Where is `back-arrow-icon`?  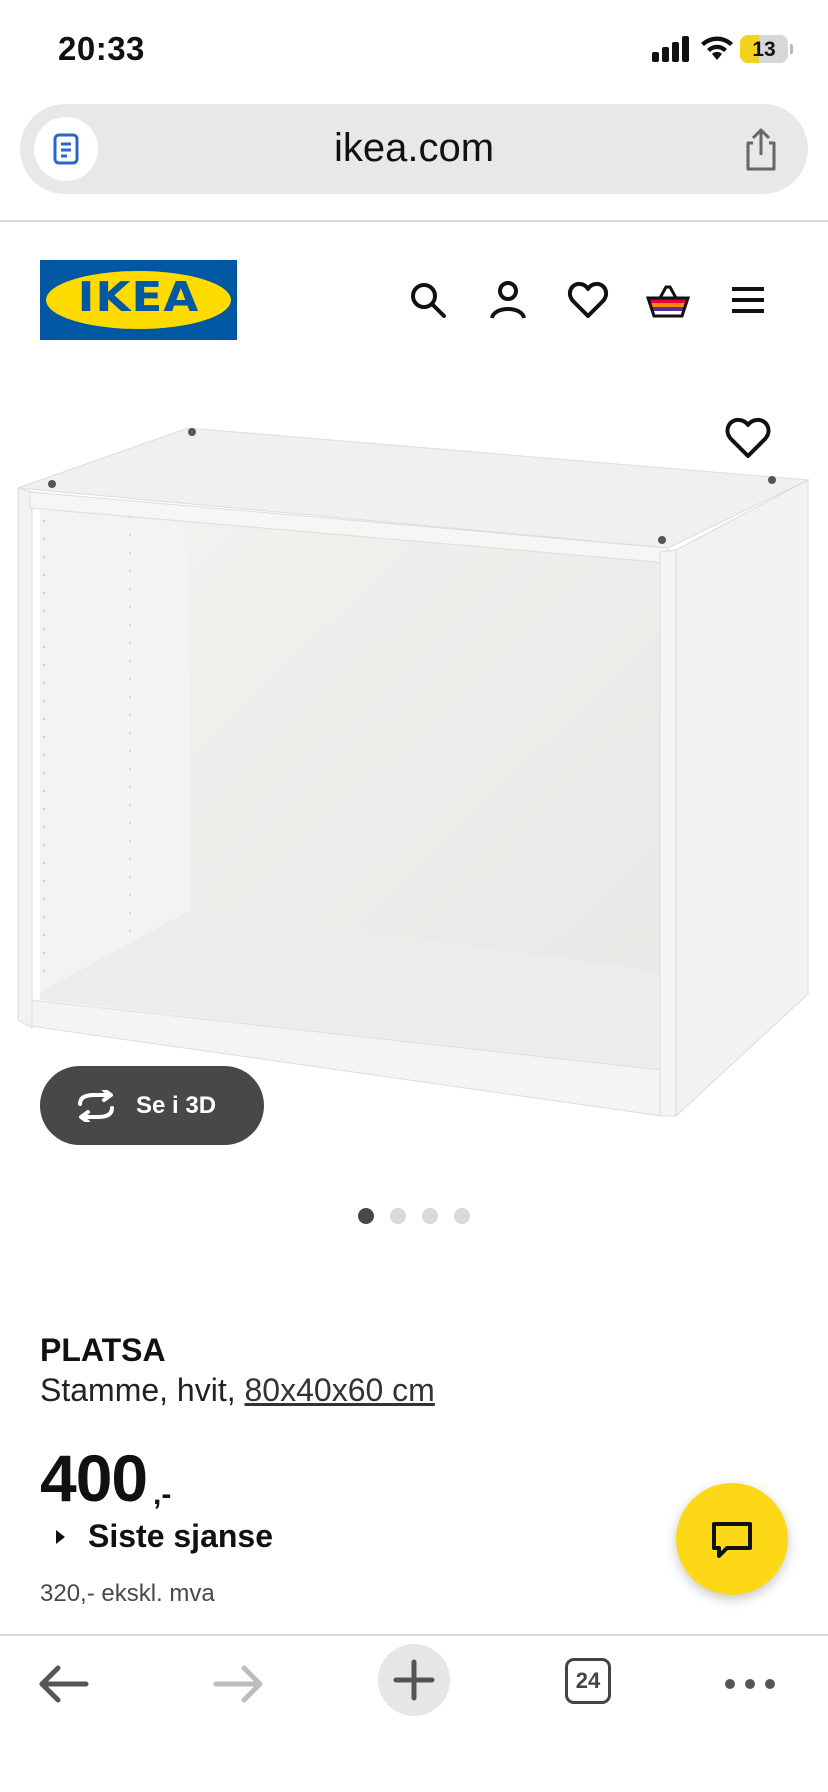 back-arrow-icon is located at coordinates (64, 1678).